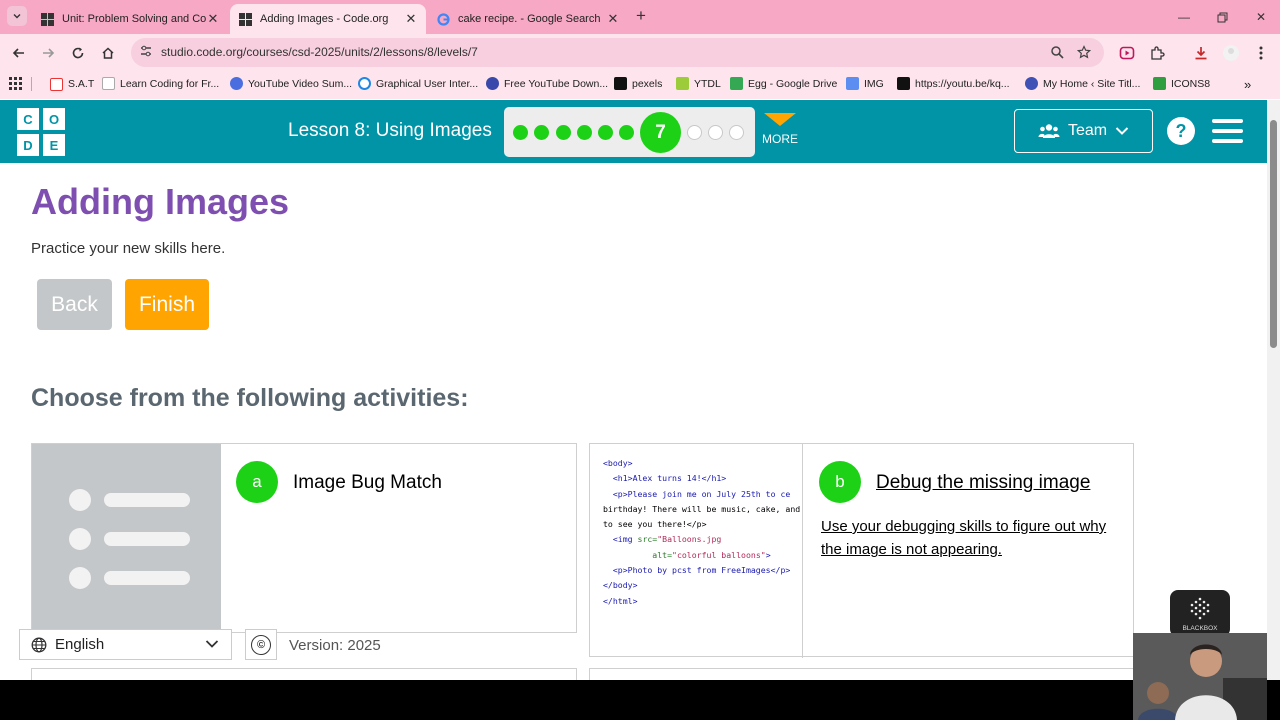 The image size is (1280, 720). What do you see at coordinates (167, 304) in the screenshot?
I see `finish-button: Finish` at bounding box center [167, 304].